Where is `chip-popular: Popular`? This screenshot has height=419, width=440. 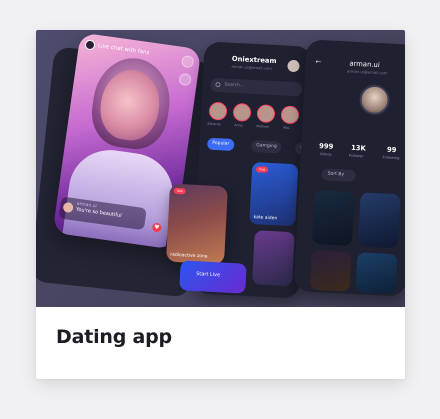
chip-popular: Popular is located at coordinates (221, 144).